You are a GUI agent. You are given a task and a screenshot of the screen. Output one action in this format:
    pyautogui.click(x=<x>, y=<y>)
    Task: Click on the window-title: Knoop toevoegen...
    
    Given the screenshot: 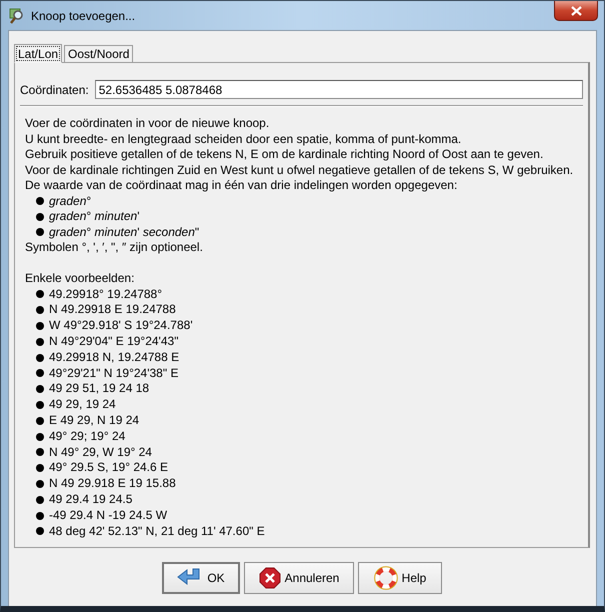 What is the action you would take?
    pyautogui.click(x=83, y=15)
    